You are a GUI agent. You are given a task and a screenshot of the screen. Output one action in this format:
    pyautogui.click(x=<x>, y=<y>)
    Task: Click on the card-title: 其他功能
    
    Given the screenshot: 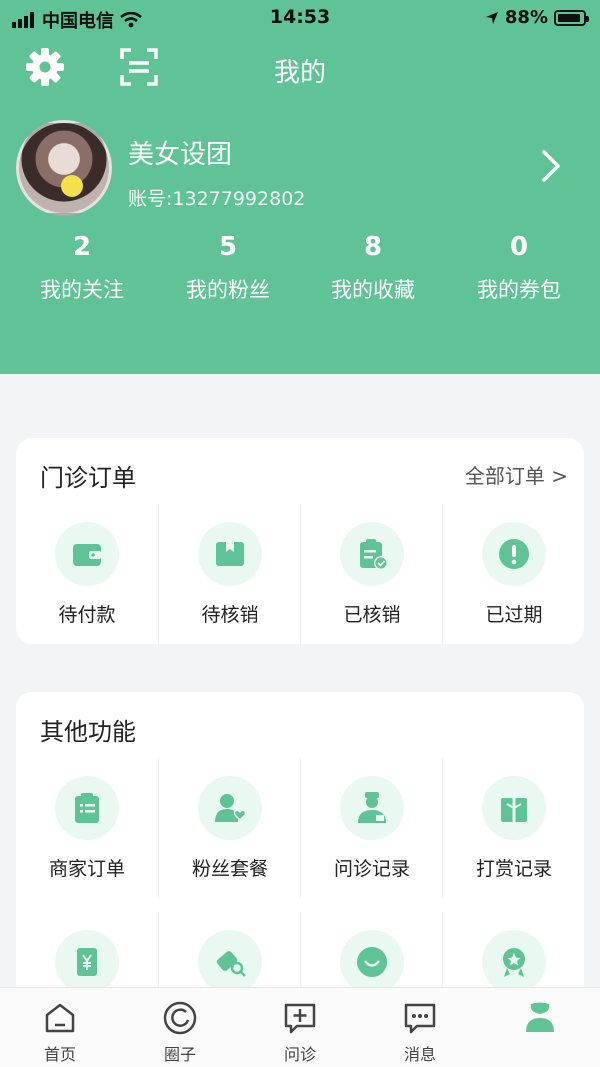 What is the action you would take?
    pyautogui.click(x=88, y=732)
    